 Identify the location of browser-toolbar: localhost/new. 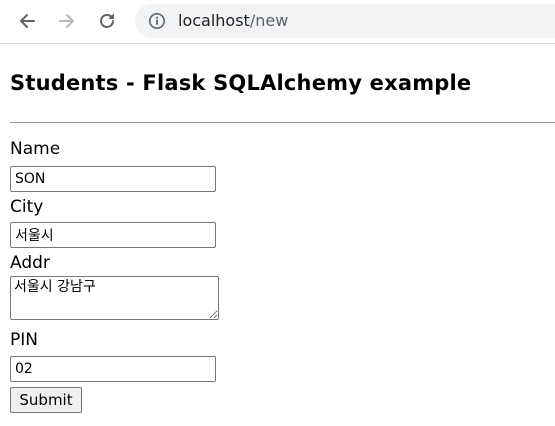
(277, 22).